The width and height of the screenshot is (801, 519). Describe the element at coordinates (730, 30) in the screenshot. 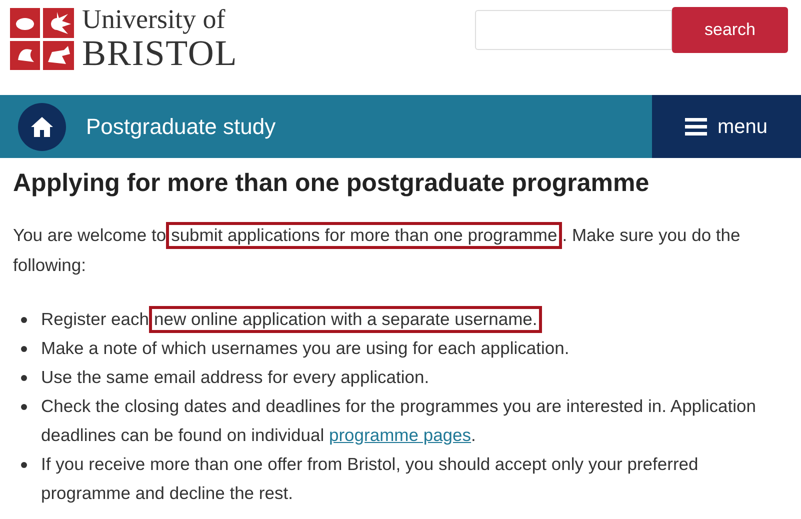

I see `search-button: search` at that location.